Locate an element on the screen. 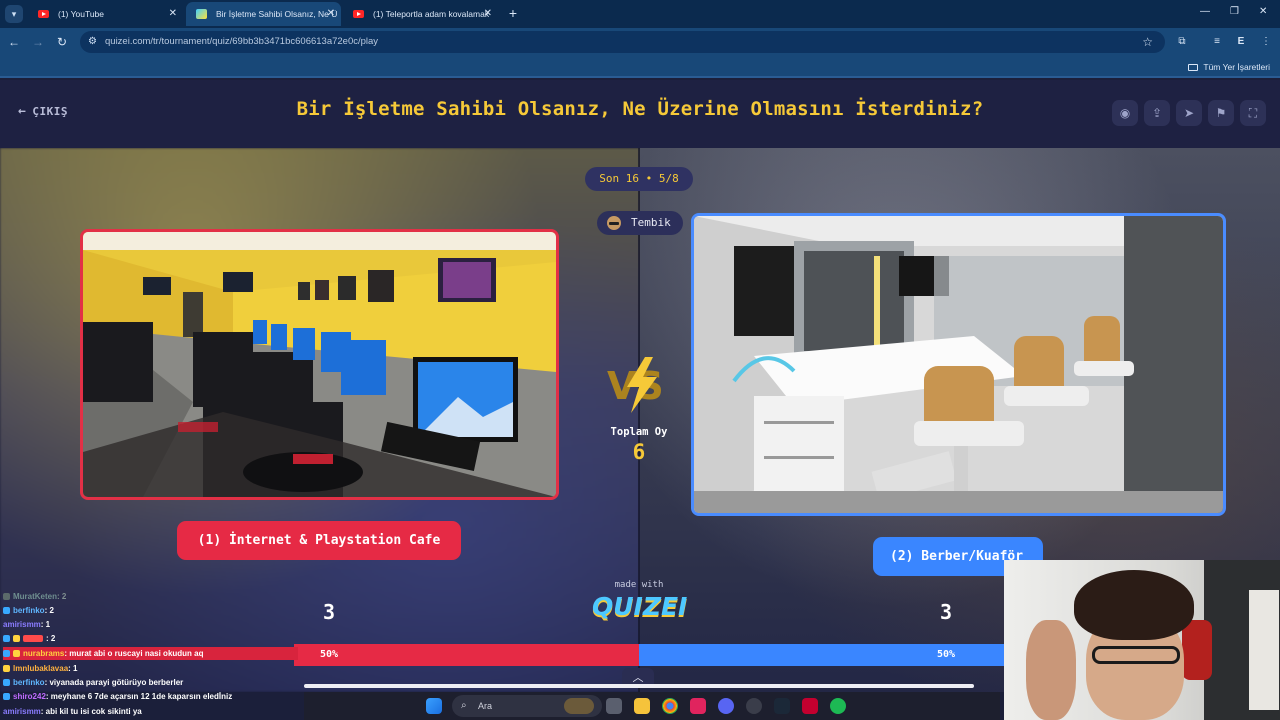 This screenshot has height=720, width=1280. extensions-icon: ⧉ is located at coordinates (1182, 42).